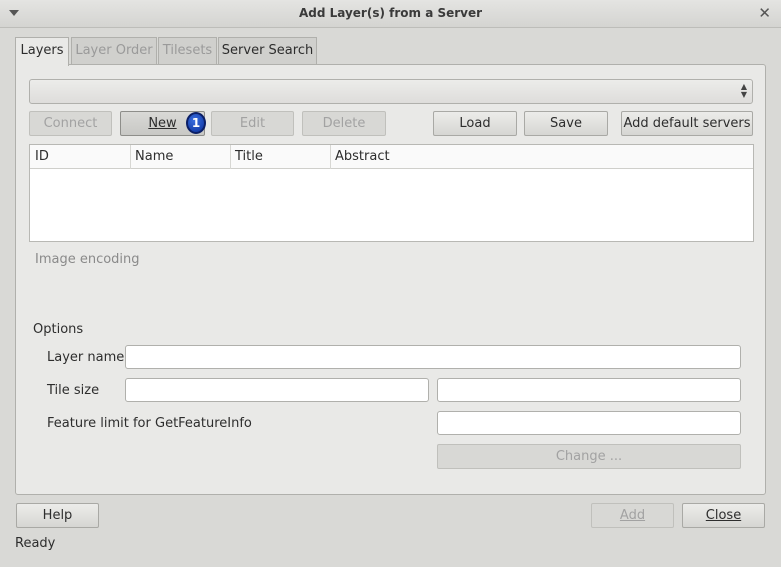 The width and height of the screenshot is (781, 567). I want to click on save-button: Save, so click(566, 123).